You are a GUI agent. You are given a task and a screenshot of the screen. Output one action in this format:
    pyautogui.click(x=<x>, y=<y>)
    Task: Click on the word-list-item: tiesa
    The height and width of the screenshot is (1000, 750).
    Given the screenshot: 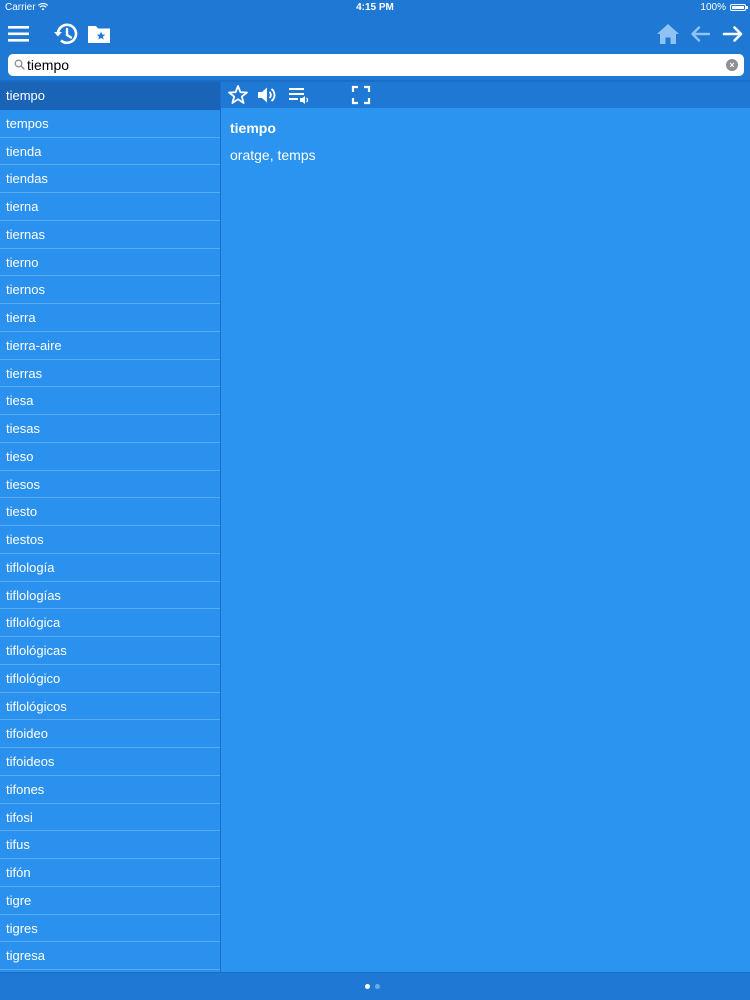 What is the action you would take?
    pyautogui.click(x=110, y=401)
    